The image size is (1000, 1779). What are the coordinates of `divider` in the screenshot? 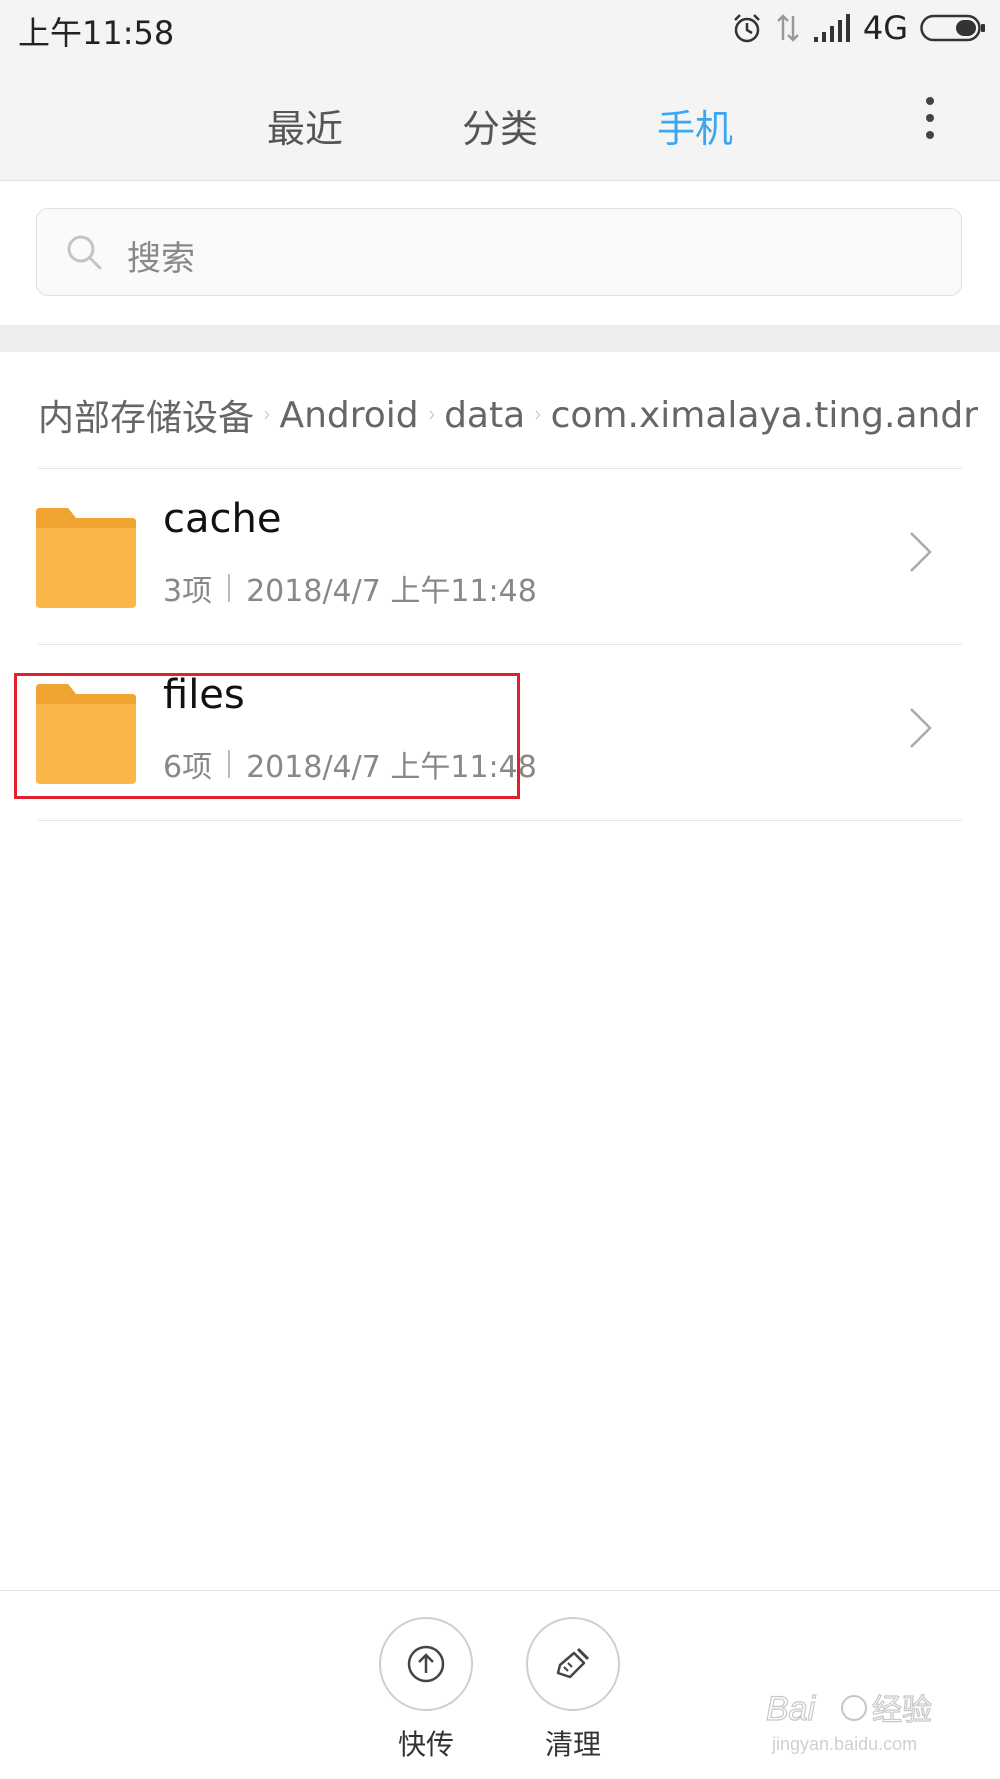 It's located at (500, 820).